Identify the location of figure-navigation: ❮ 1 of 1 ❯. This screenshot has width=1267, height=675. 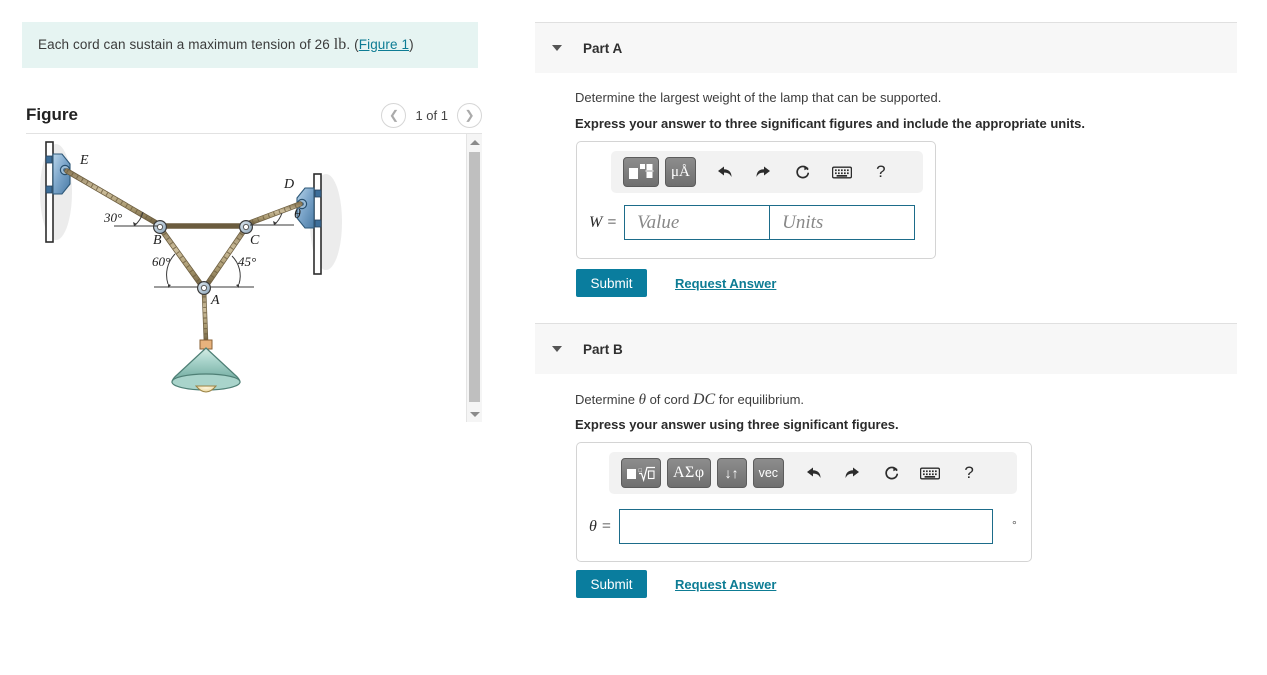
(431, 115).